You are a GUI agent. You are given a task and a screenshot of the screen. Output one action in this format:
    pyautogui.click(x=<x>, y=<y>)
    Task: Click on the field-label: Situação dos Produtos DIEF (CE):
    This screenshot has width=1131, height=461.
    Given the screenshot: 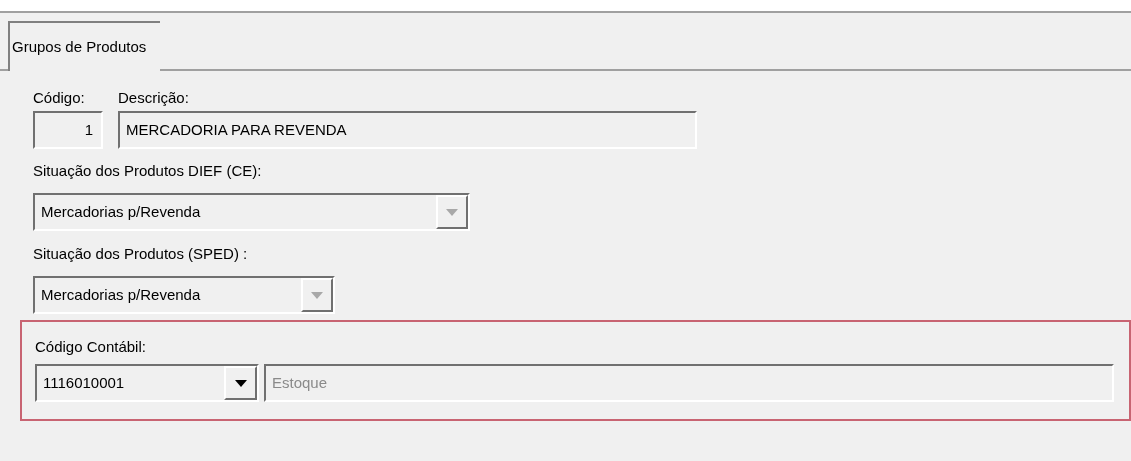 What is the action you would take?
    pyautogui.click(x=148, y=171)
    